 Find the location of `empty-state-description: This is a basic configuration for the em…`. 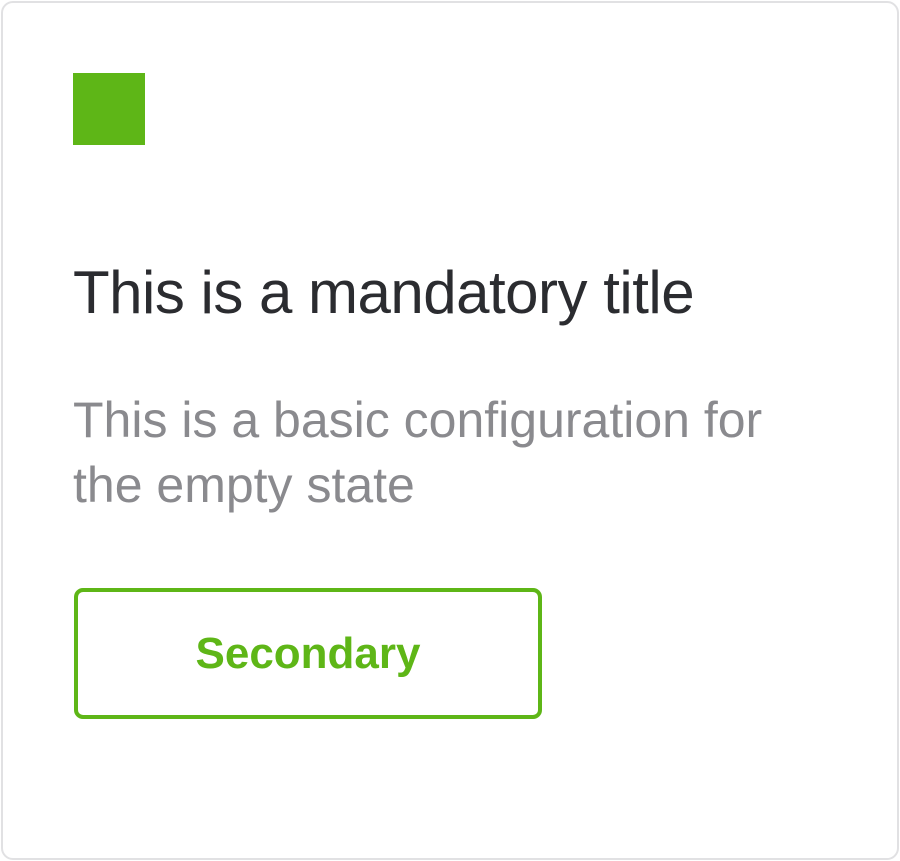

empty-state-description: This is a basic configuration for the em… is located at coordinates (418, 452).